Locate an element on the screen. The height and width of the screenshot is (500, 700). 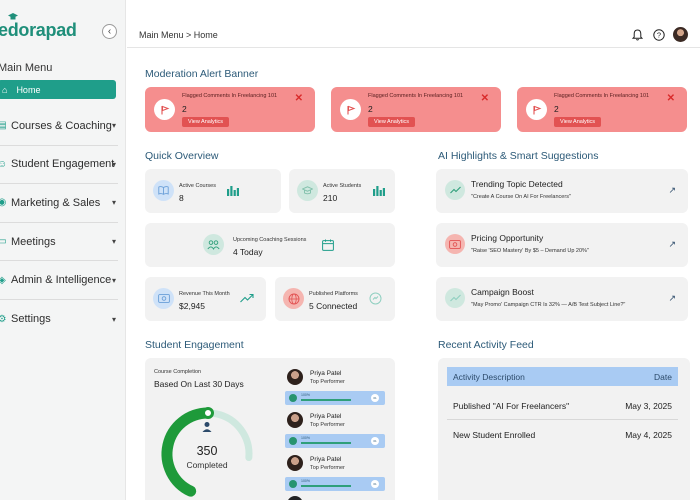
card-value: 8 is located at coordinates (181, 198).